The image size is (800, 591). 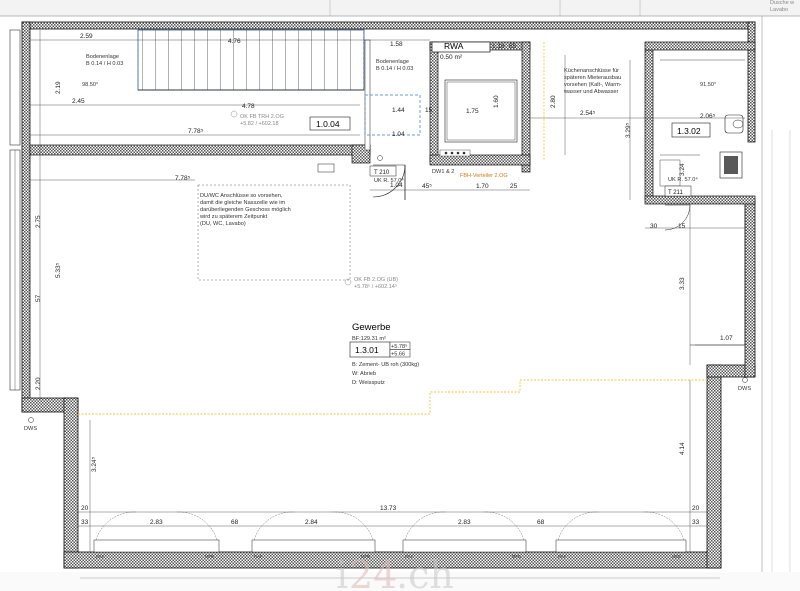 What do you see at coordinates (196, 131) in the screenshot?
I see `dim-7-78-a: 7.78⁵` at bounding box center [196, 131].